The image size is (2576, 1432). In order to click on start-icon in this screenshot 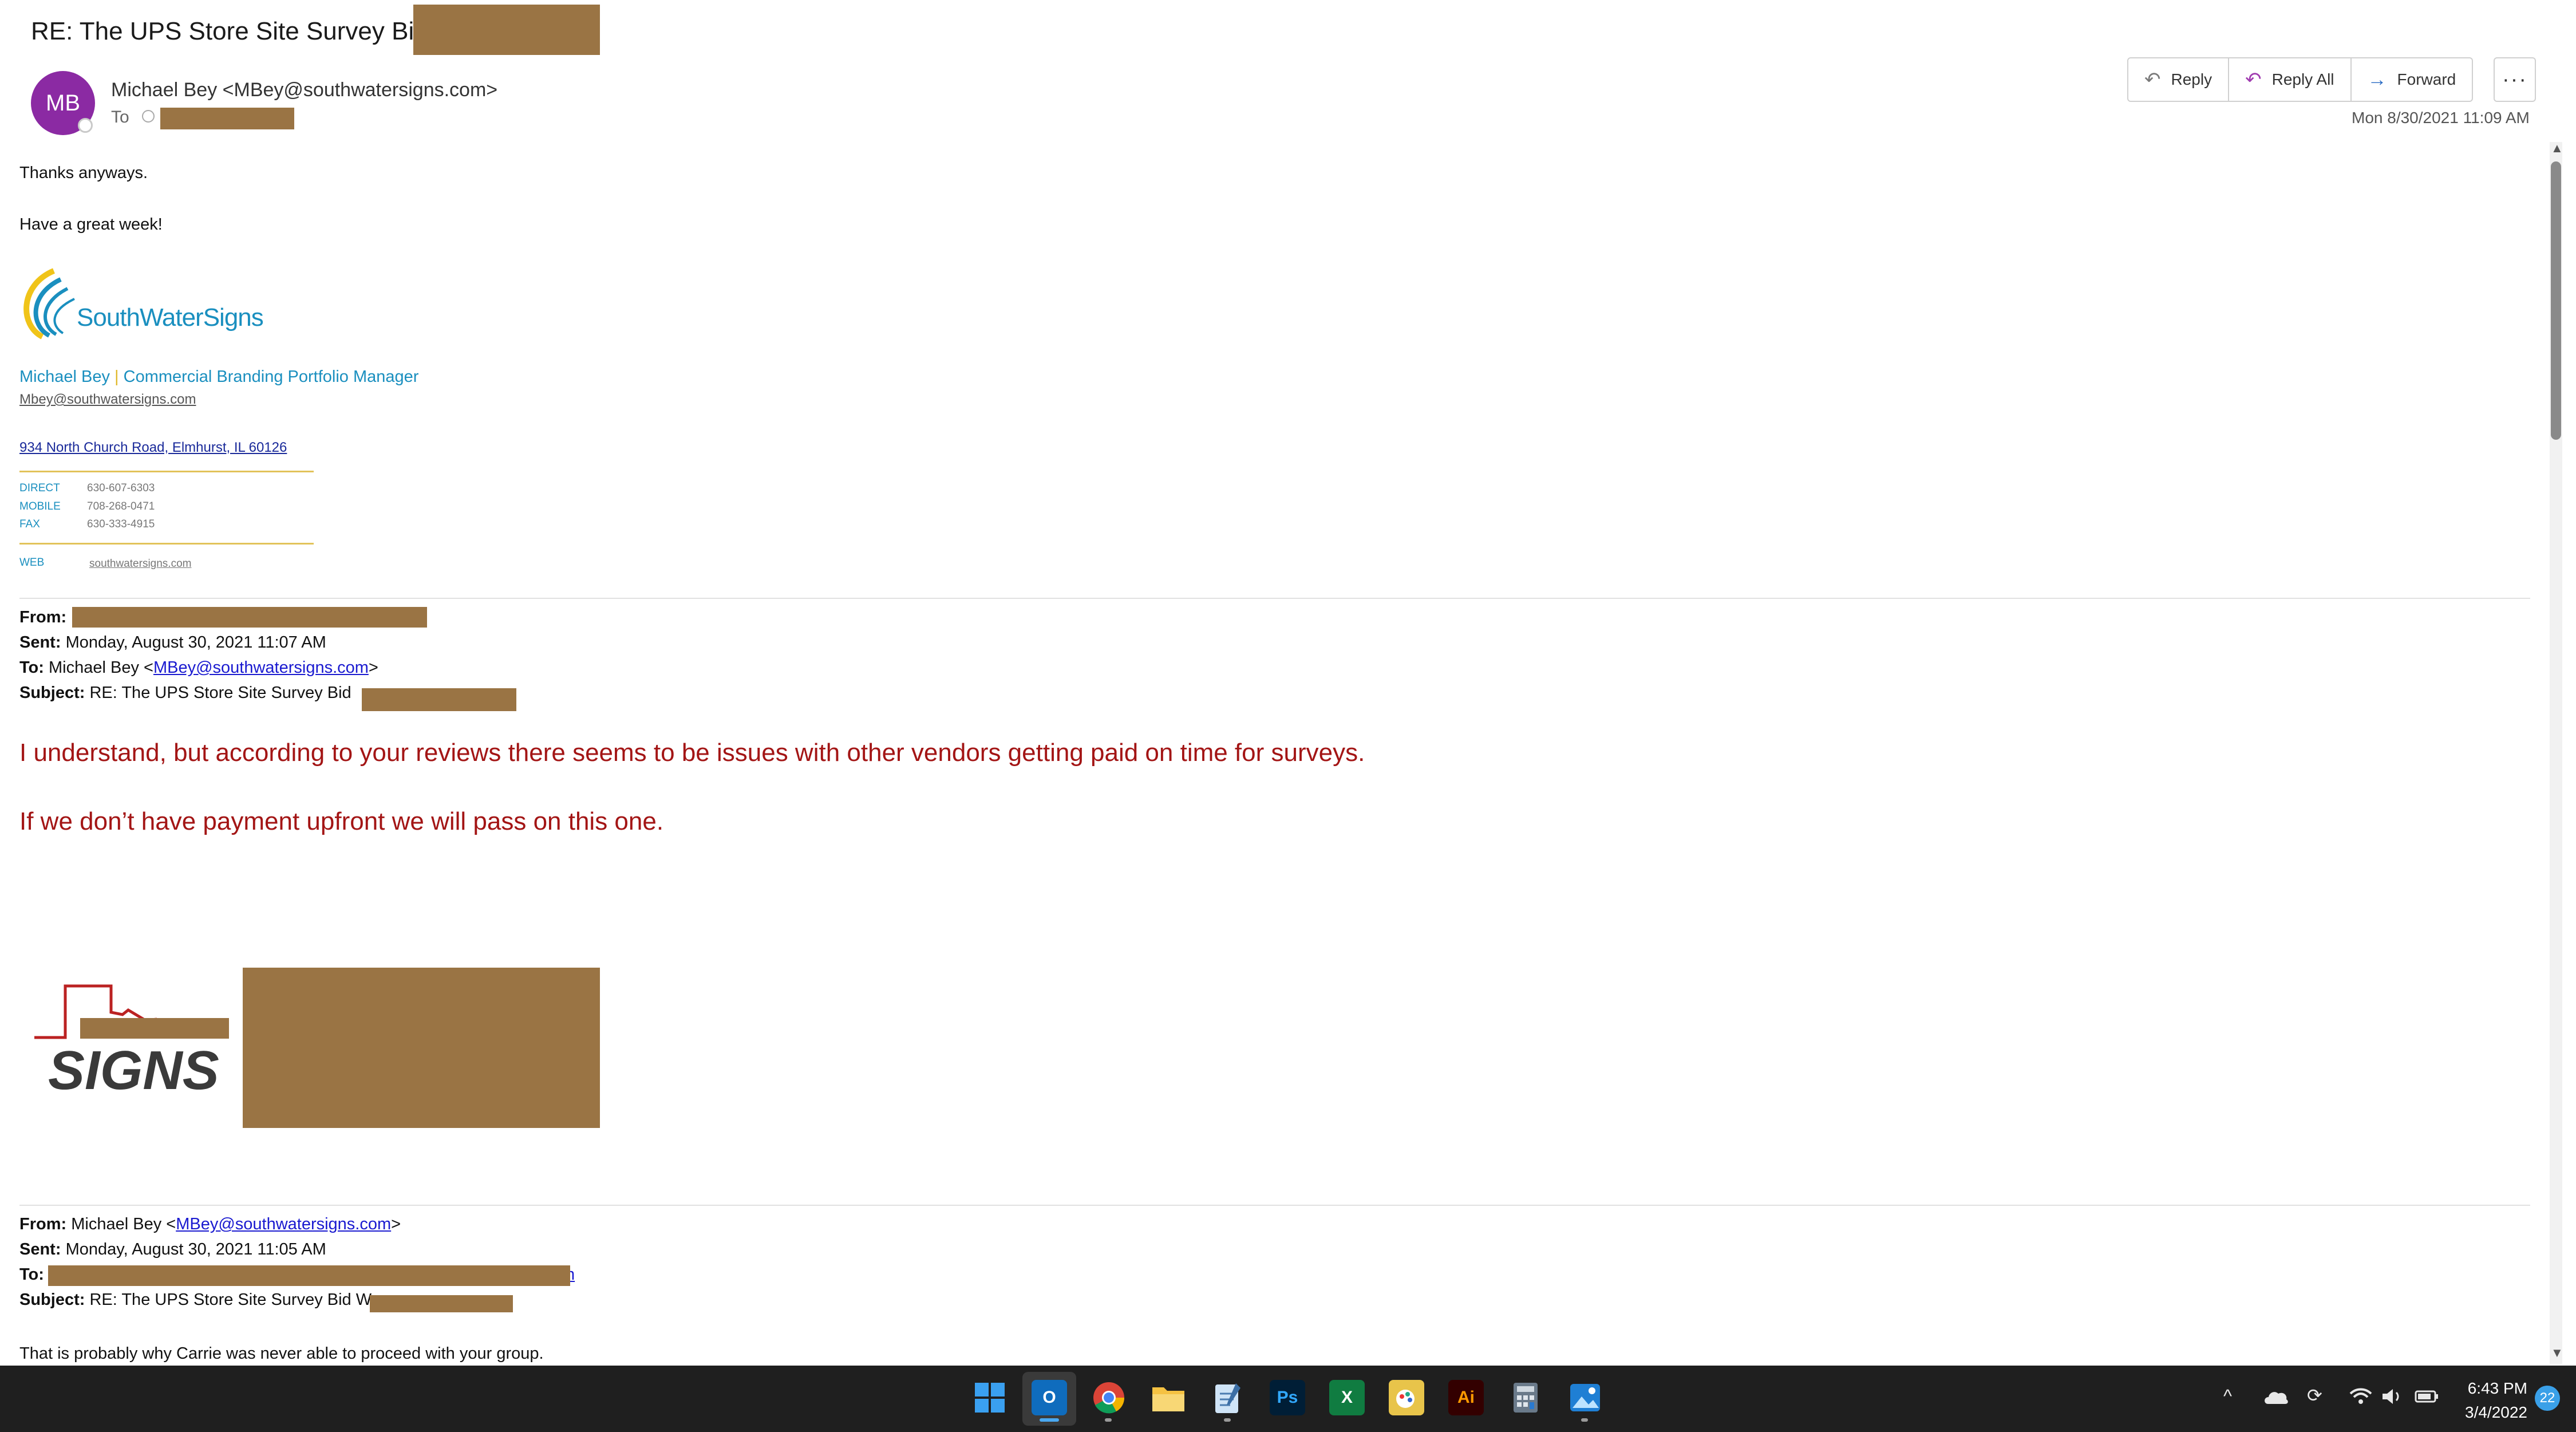, I will do `click(990, 1397)`.